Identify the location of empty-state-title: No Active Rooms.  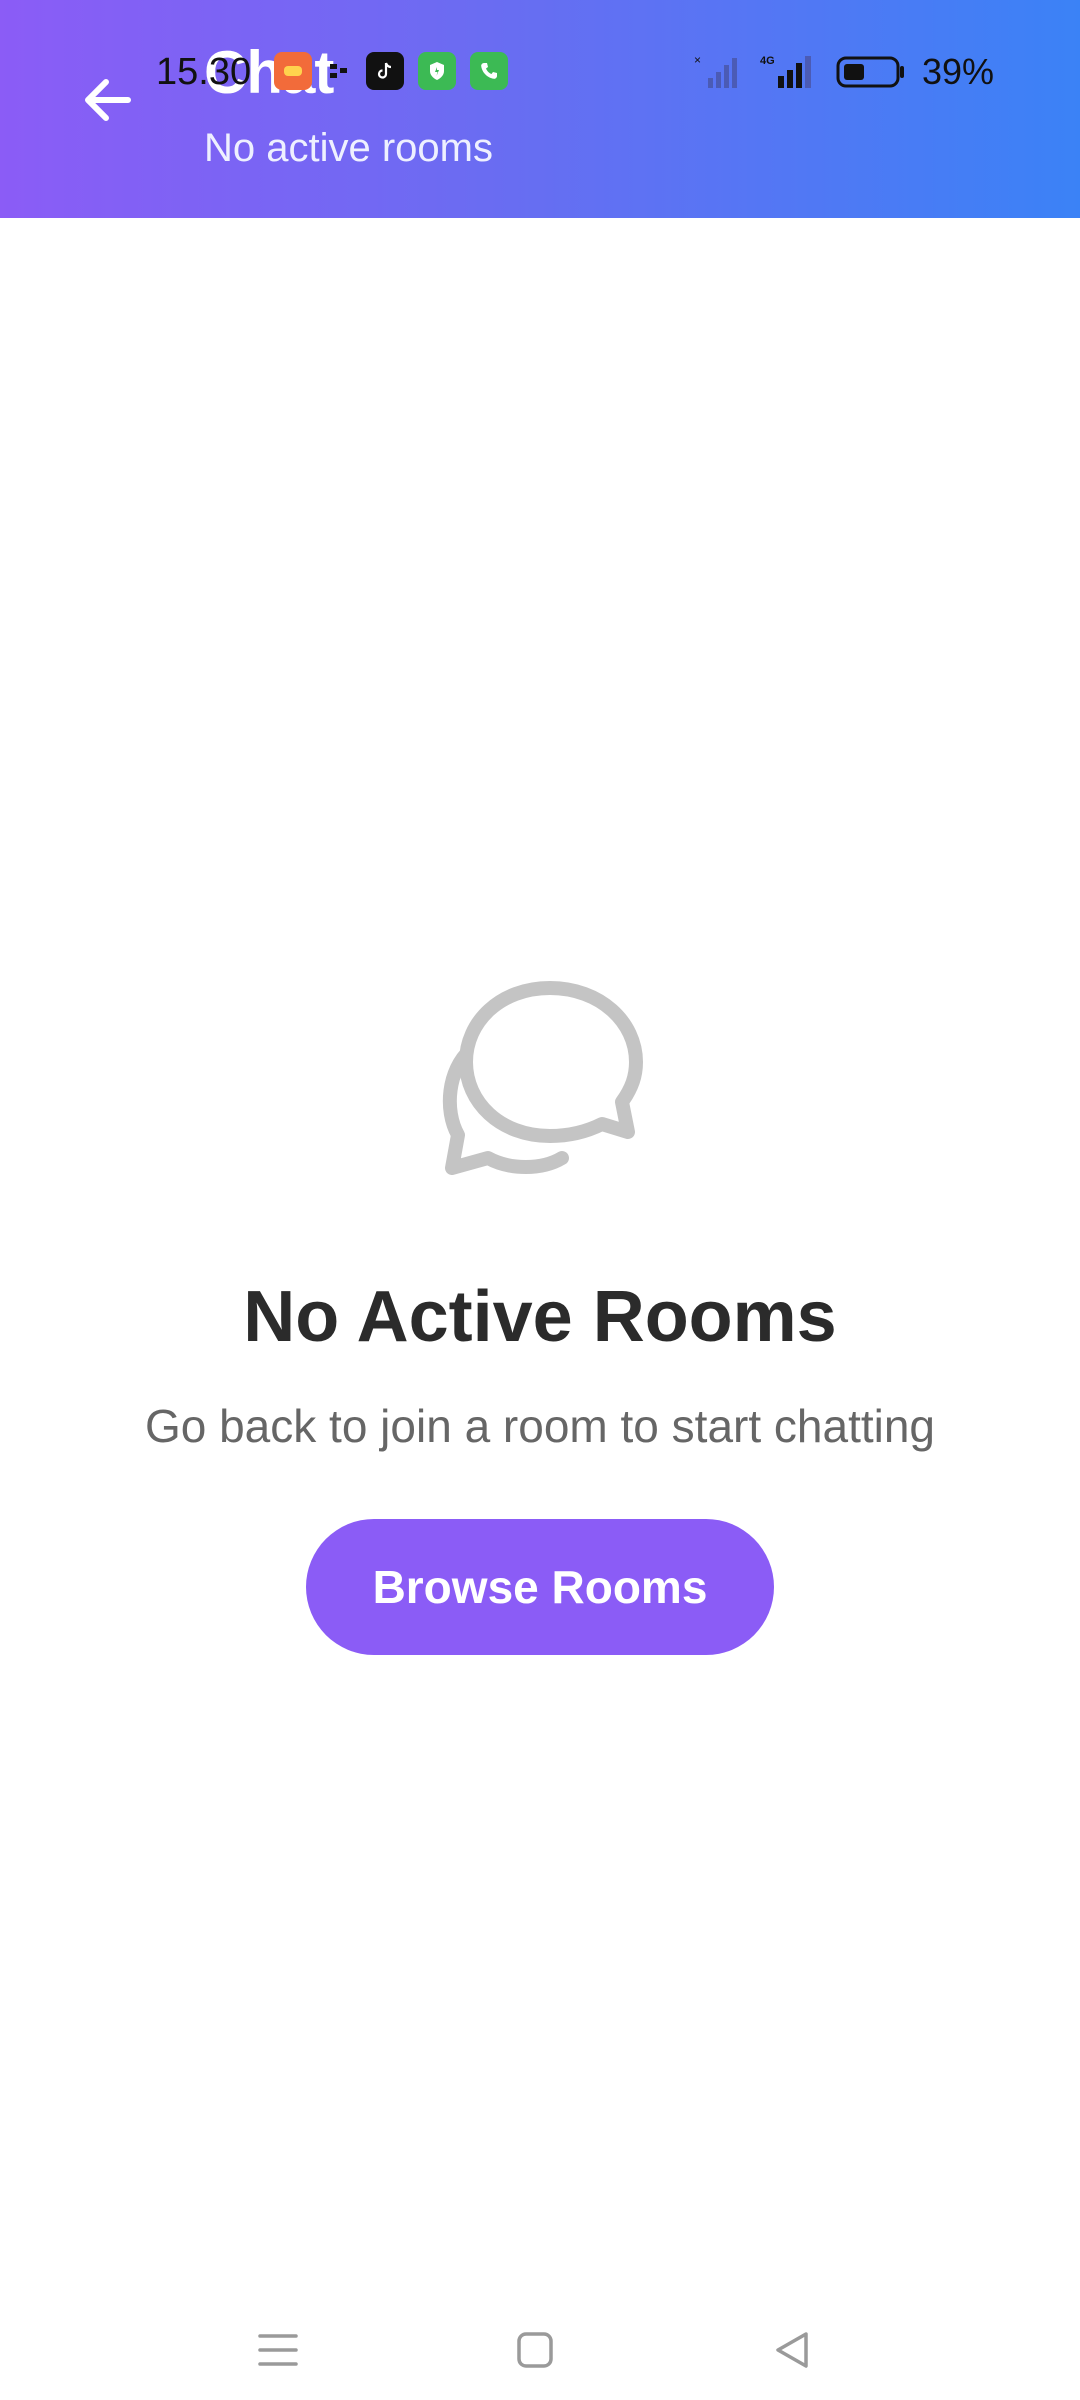
(540, 1317).